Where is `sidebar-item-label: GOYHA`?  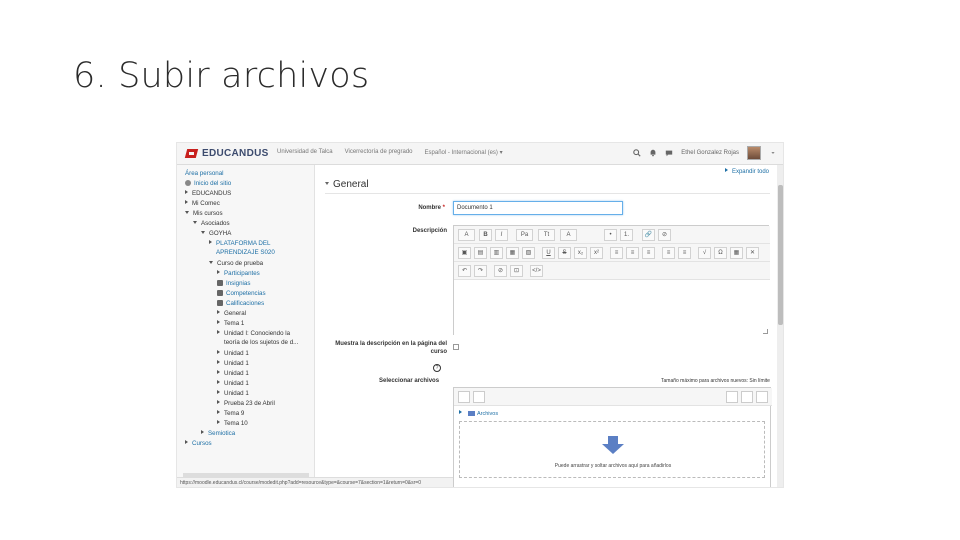 sidebar-item-label: GOYHA is located at coordinates (220, 233).